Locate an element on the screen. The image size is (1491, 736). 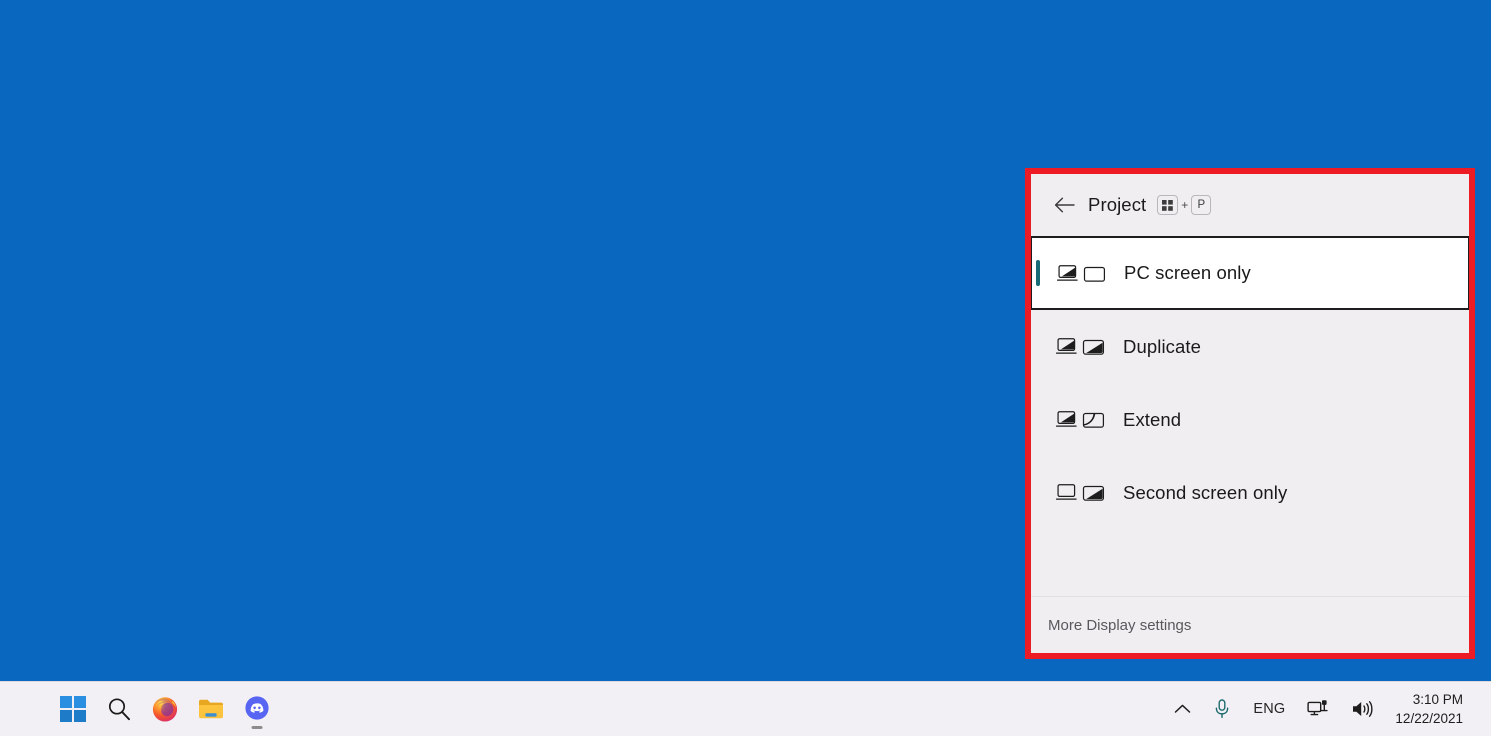
shortcut-hint: + P is located at coordinates (1184, 205).